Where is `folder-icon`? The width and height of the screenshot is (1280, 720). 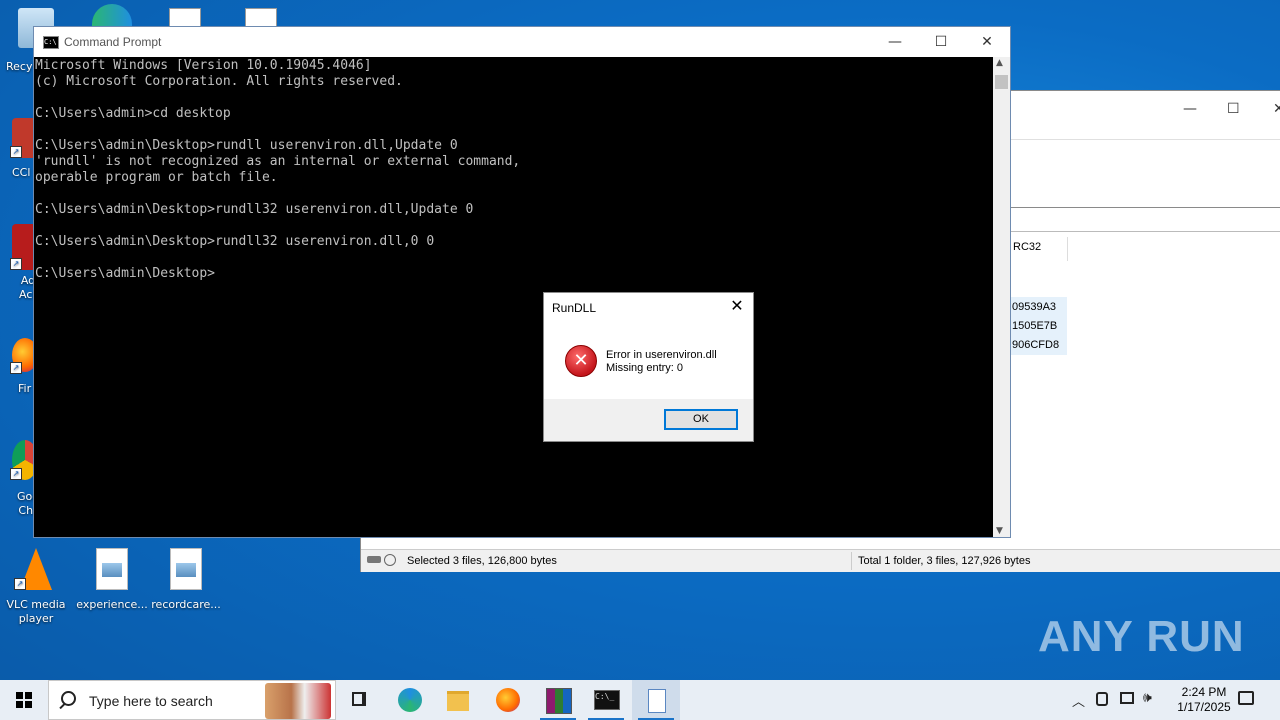 folder-icon is located at coordinates (458, 701).